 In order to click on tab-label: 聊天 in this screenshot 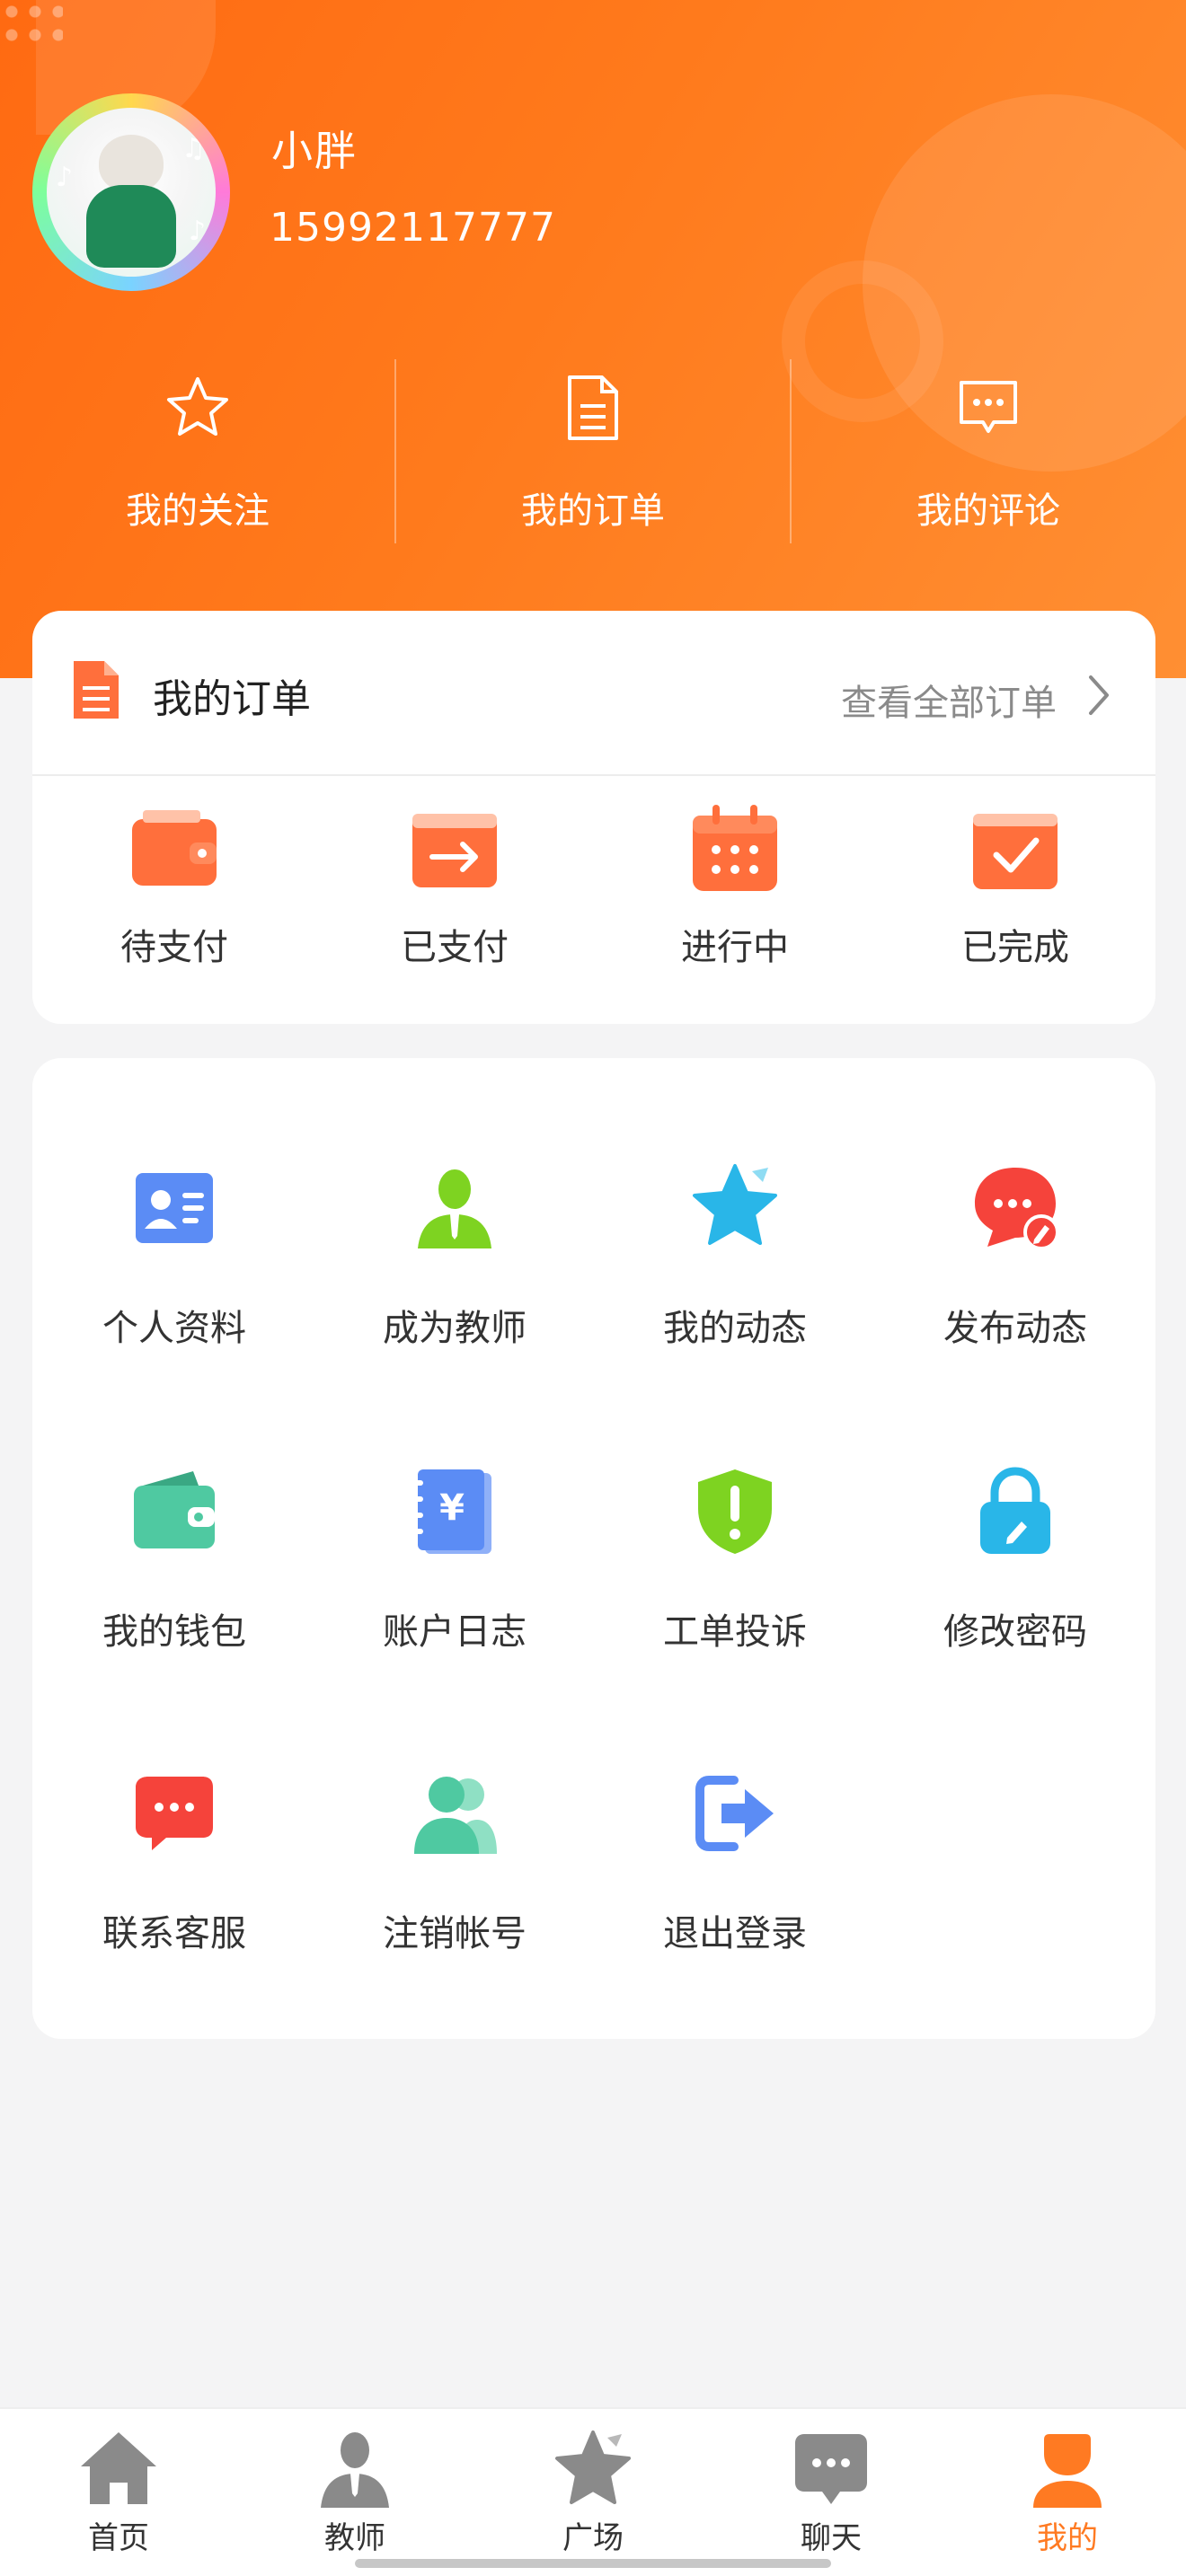, I will do `click(831, 2538)`.